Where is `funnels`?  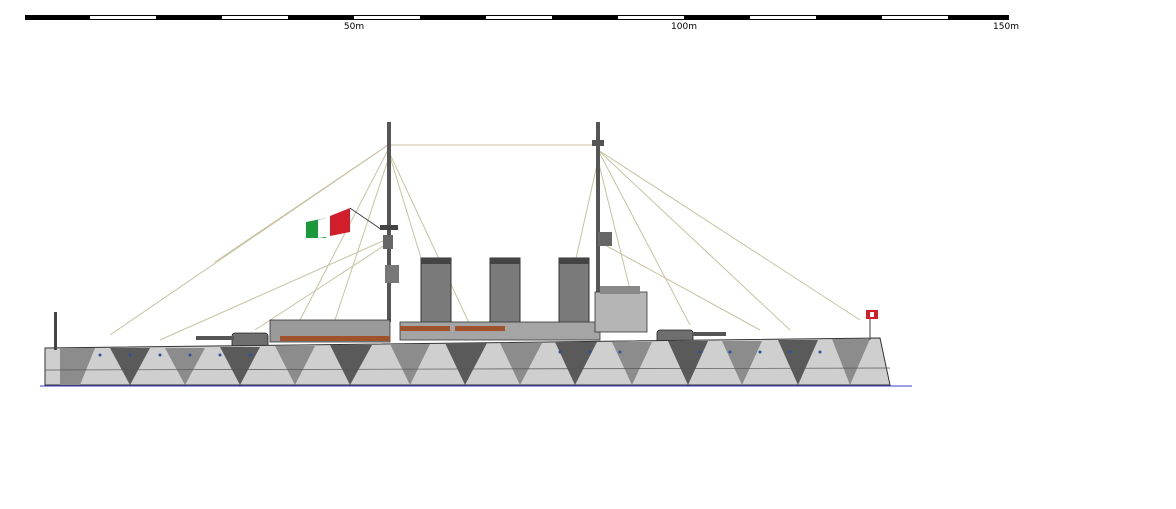 funnels is located at coordinates (505, 292).